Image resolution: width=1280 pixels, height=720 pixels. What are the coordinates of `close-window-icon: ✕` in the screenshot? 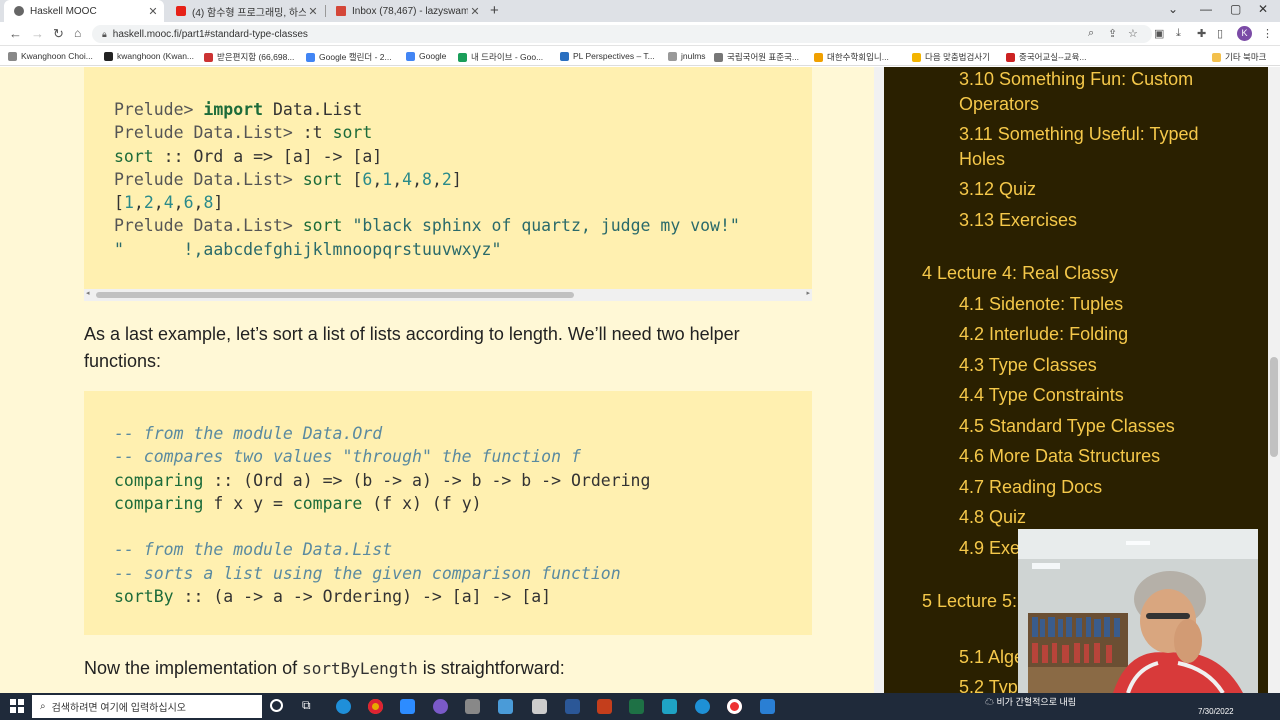 It's located at (1263, 9).